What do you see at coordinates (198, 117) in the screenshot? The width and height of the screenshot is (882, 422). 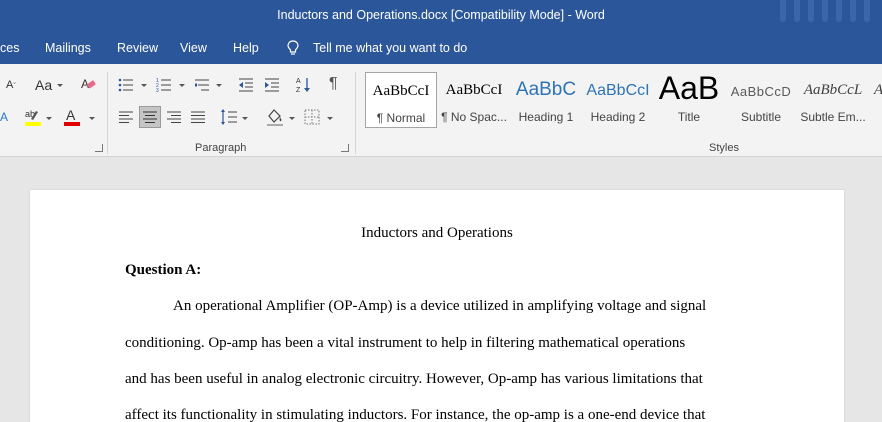 I see `justify-icon` at bounding box center [198, 117].